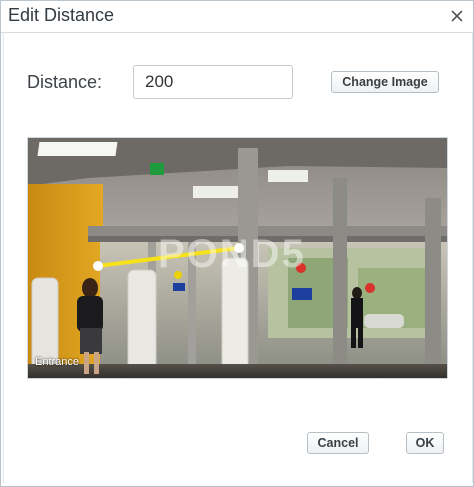 Image resolution: width=474 pixels, height=487 pixels. What do you see at coordinates (65, 82) in the screenshot?
I see `distance-label: Distance:` at bounding box center [65, 82].